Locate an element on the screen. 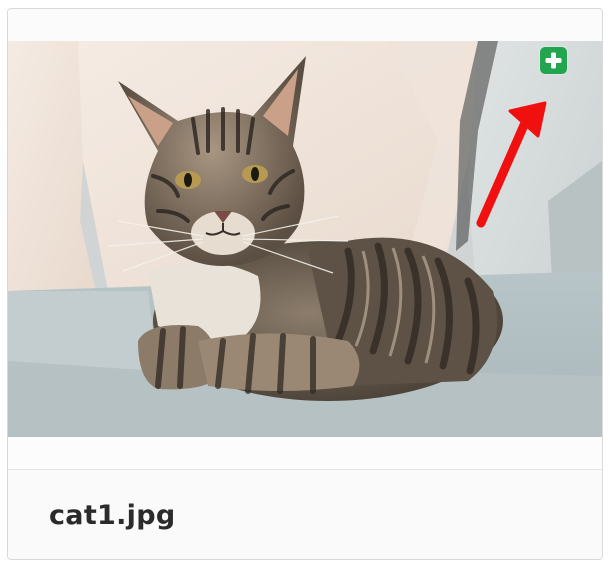 Image resolution: width=610 pixels, height=568 pixels. add-button is located at coordinates (553, 60).